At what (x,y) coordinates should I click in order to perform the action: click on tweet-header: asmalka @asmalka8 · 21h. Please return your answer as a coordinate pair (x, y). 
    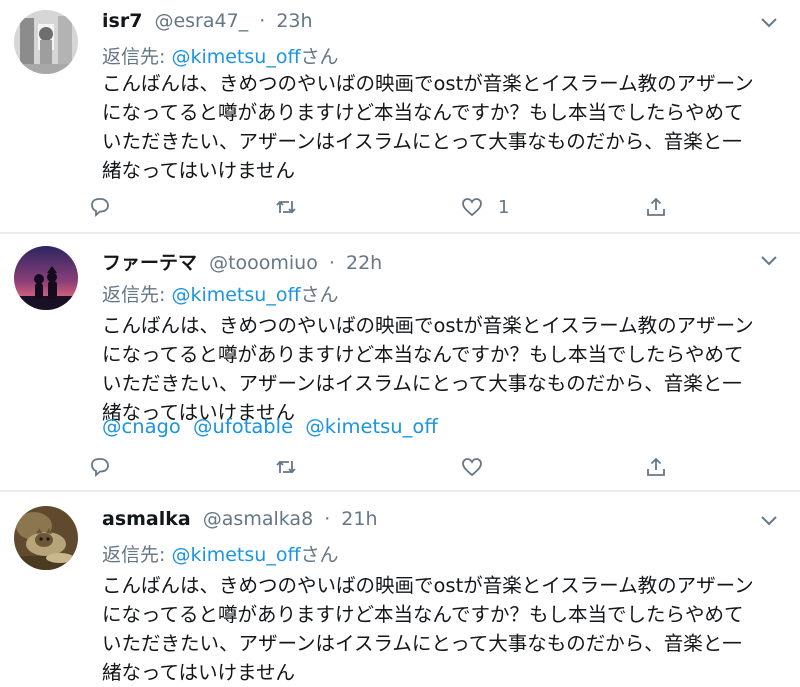
    Looking at the image, I should click on (240, 519).